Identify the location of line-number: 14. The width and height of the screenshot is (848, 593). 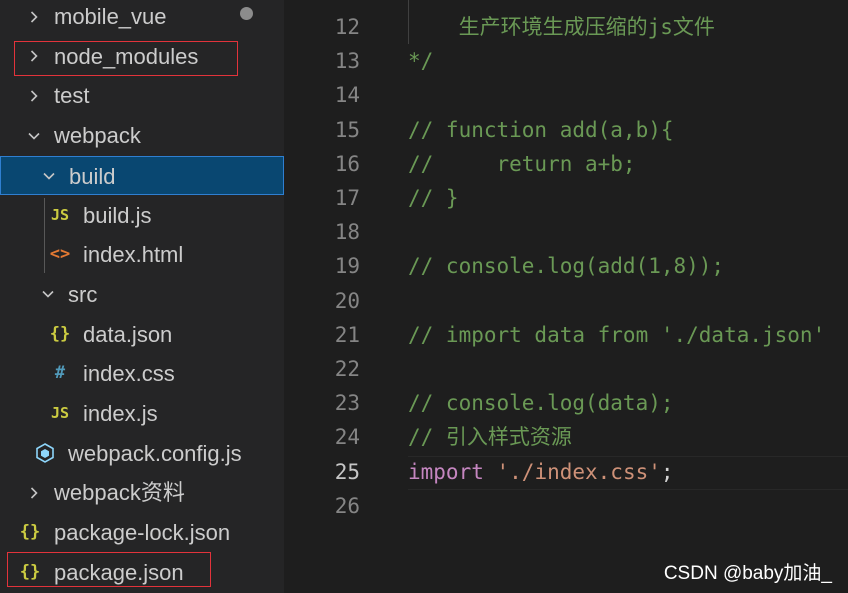
(347, 95).